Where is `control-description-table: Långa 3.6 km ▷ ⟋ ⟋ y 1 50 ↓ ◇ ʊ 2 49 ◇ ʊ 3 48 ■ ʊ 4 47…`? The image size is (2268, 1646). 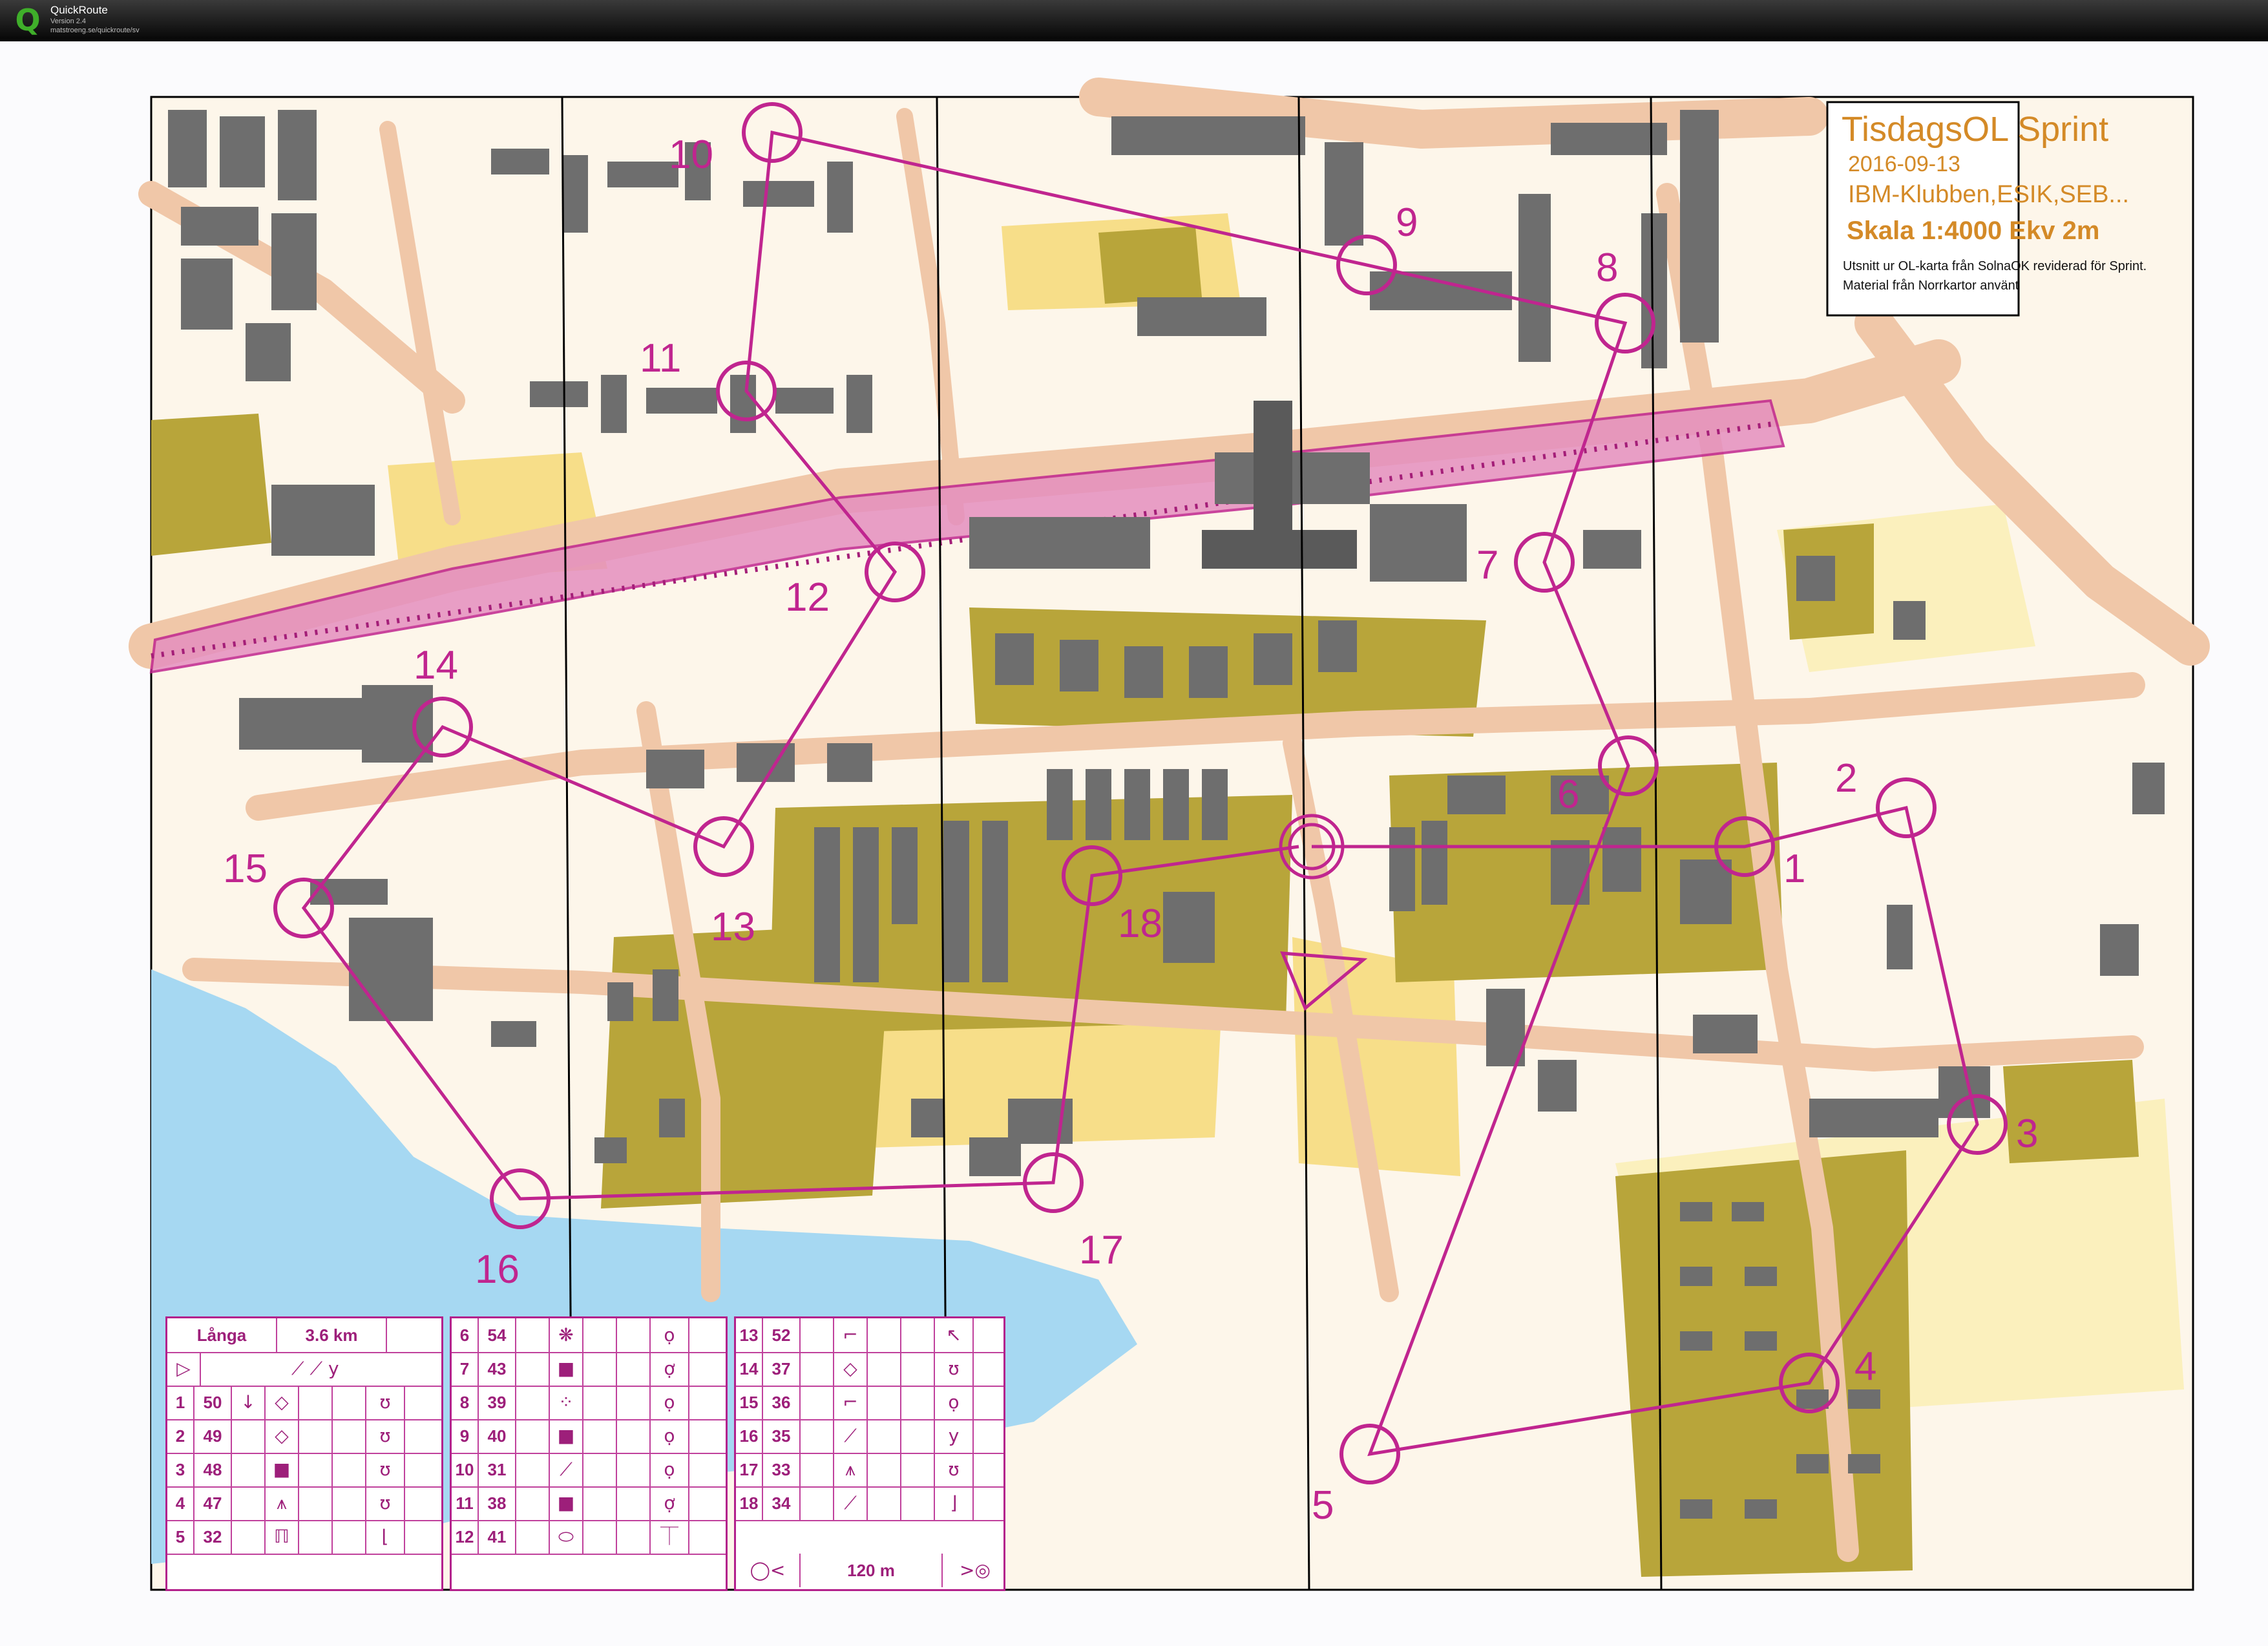
control-description-table: Långa 3.6 km ▷ ⟋ ⟋ y 1 50 ↓ ◇ ʊ 2 49 ◇ ʊ 3 48 ■ ʊ 4 47… is located at coordinates (585, 1454).